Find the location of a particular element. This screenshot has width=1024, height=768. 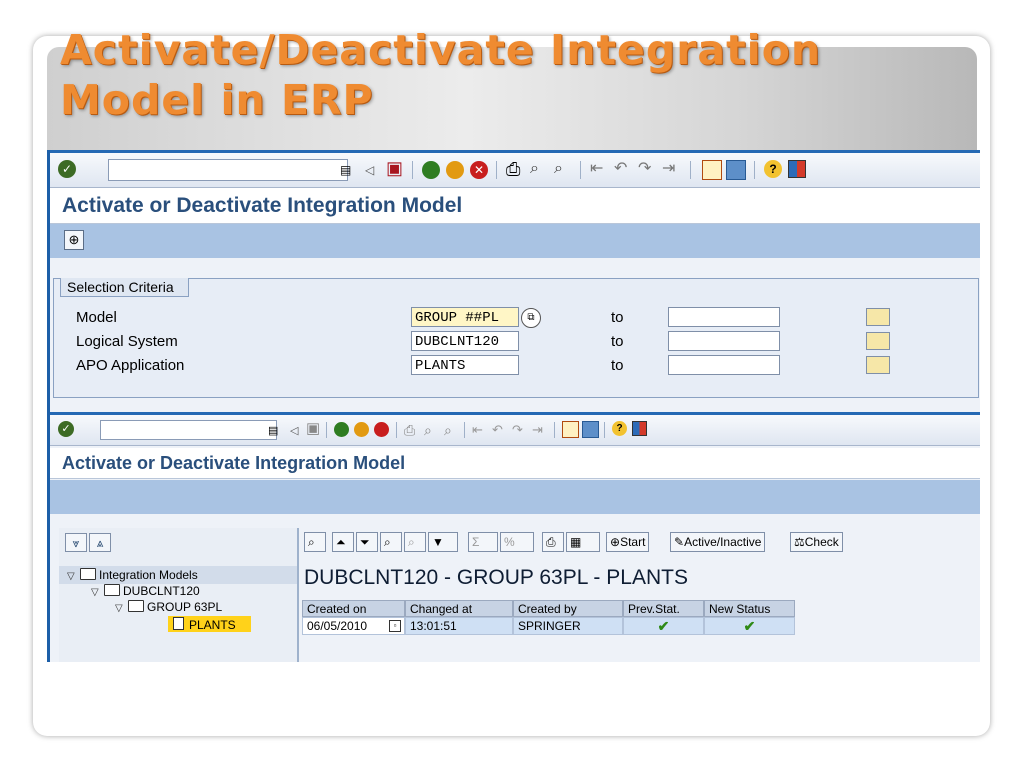

save-icon: ▣ is located at coordinates (394, 168).